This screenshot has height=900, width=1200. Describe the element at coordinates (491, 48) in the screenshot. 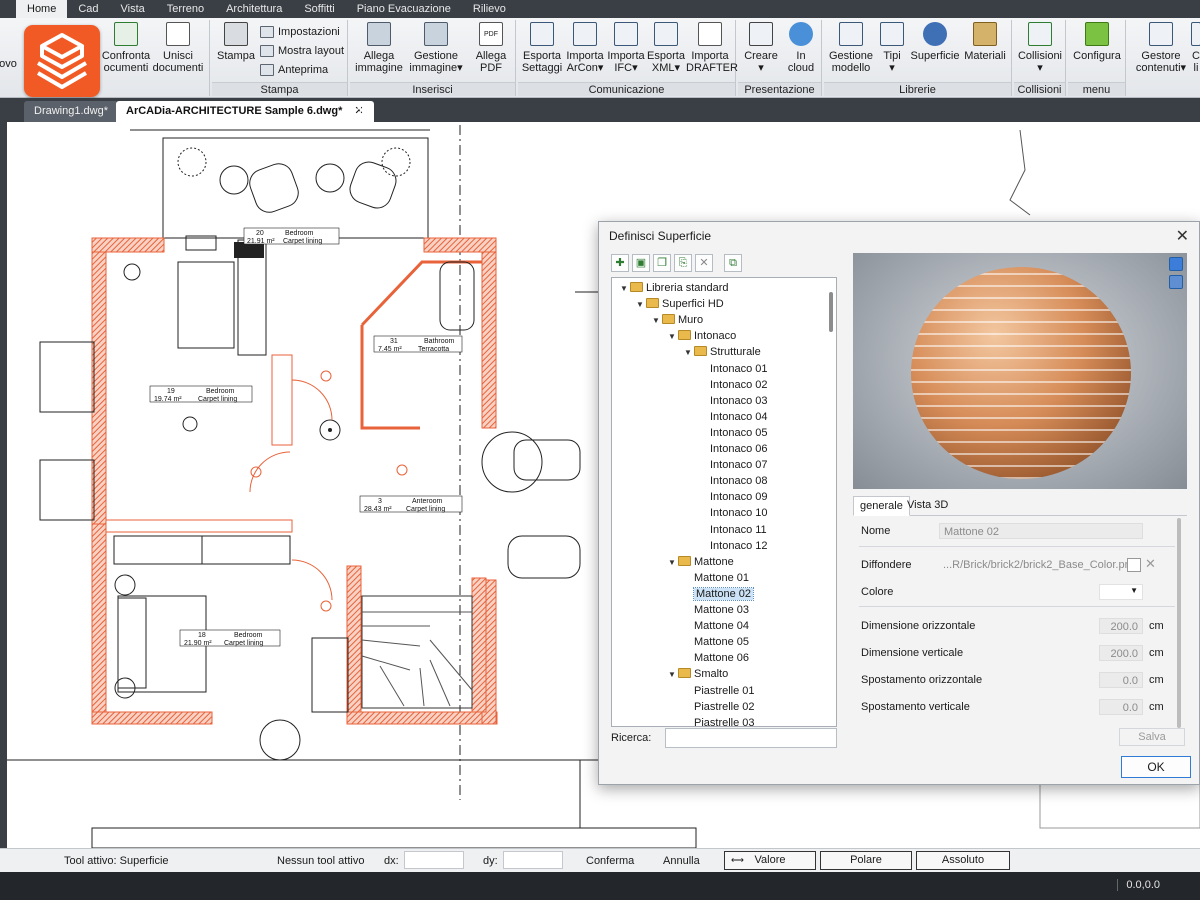

I see `attach-pdf-button: PDF Allega PDF` at that location.